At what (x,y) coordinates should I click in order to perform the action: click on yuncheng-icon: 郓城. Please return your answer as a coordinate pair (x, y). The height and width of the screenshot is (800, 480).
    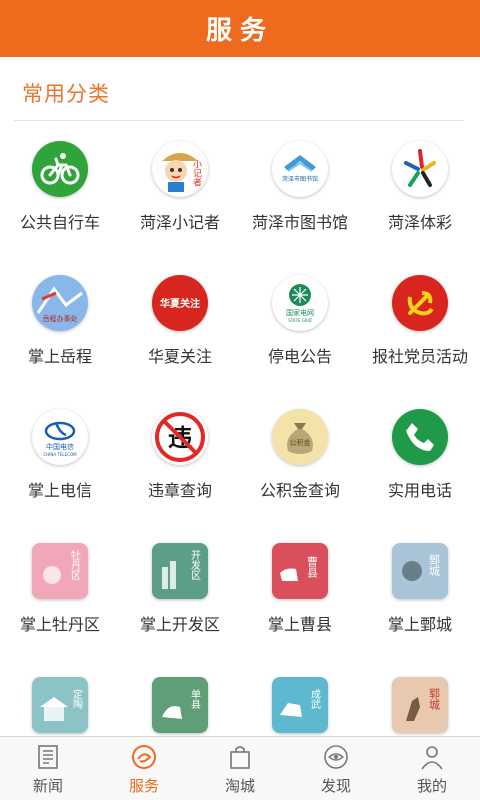
    Looking at the image, I should click on (420, 705).